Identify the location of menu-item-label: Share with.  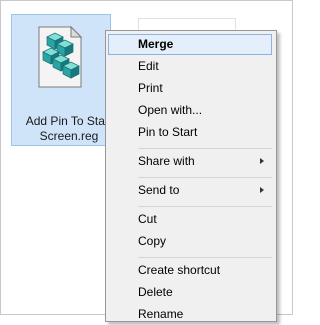
(166, 161).